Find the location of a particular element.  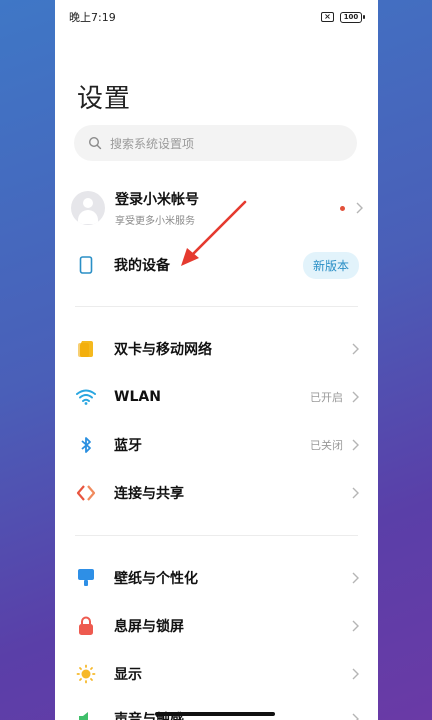

bluetooth-label: 蓝牙 is located at coordinates (128, 446).